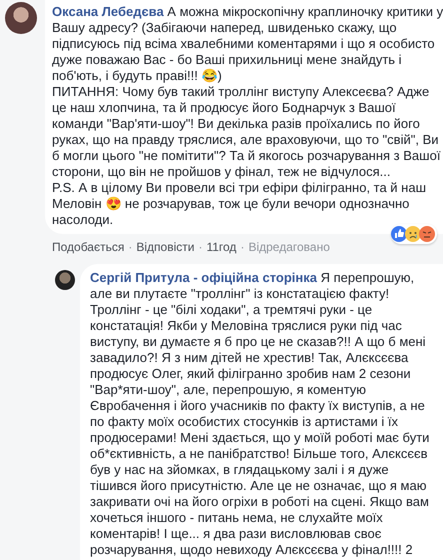  What do you see at coordinates (221, 247) in the screenshot?
I see `timestamp-link: 11год` at bounding box center [221, 247].